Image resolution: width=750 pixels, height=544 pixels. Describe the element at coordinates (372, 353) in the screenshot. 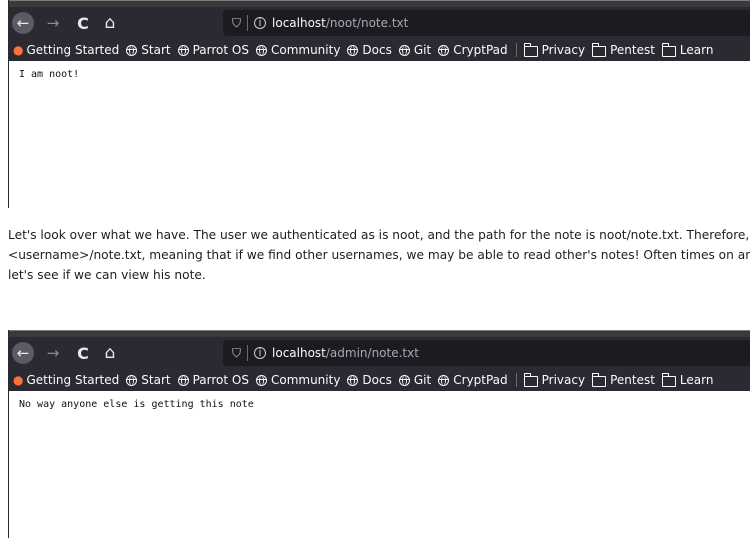

I see `url-path: /admin/note.txt` at that location.